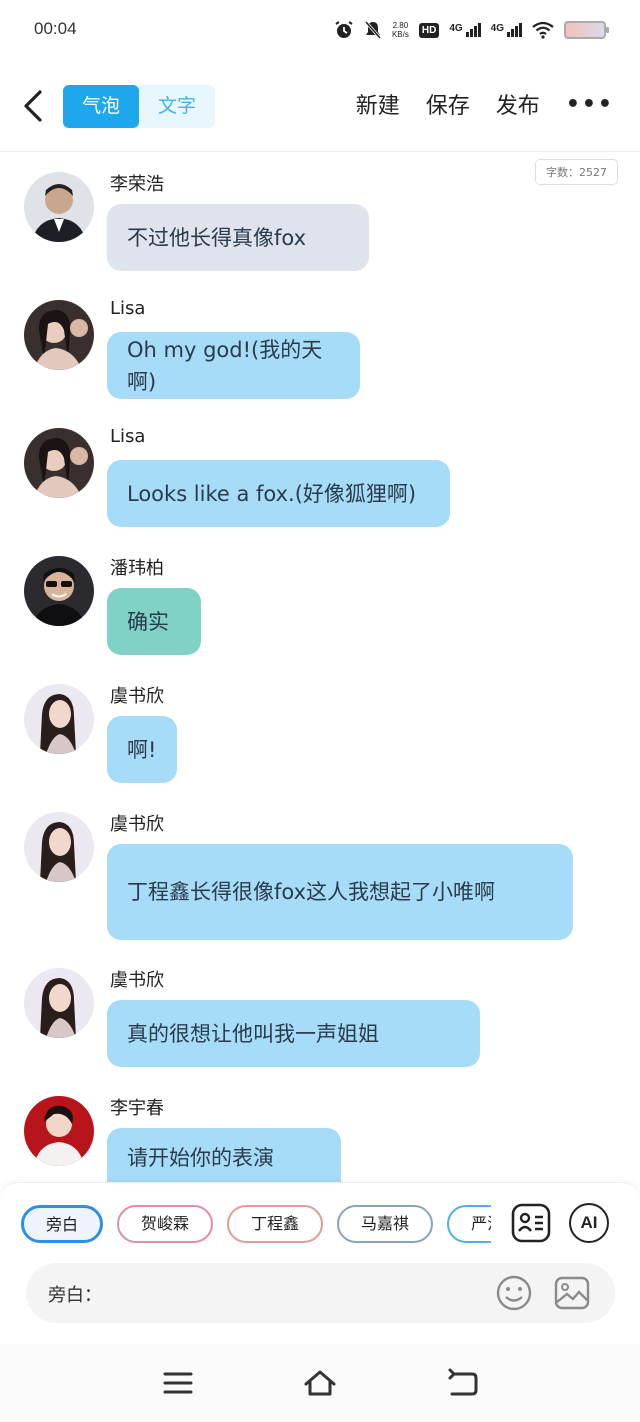 Image resolution: width=640 pixels, height=1422 pixels. What do you see at coordinates (514, 1293) in the screenshot?
I see `emoji-icon` at bounding box center [514, 1293].